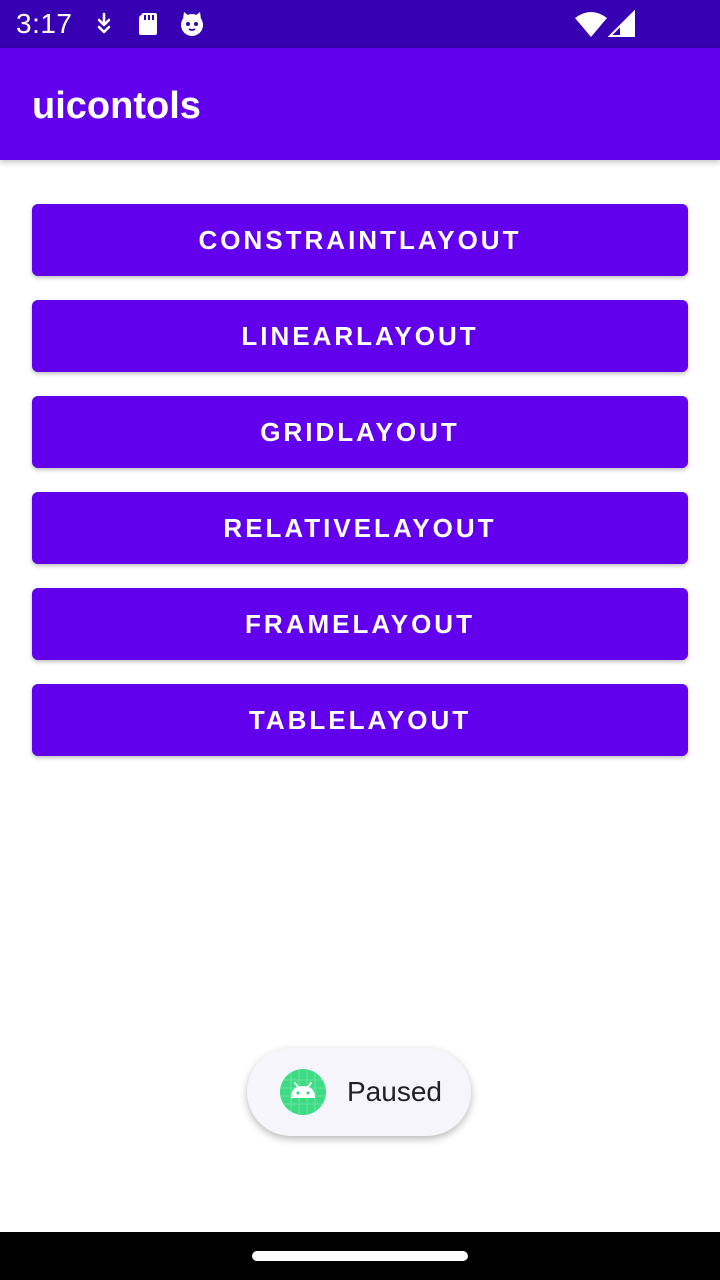 The height and width of the screenshot is (1280, 720). What do you see at coordinates (394, 1091) in the screenshot?
I see `toast-text: Paused` at bounding box center [394, 1091].